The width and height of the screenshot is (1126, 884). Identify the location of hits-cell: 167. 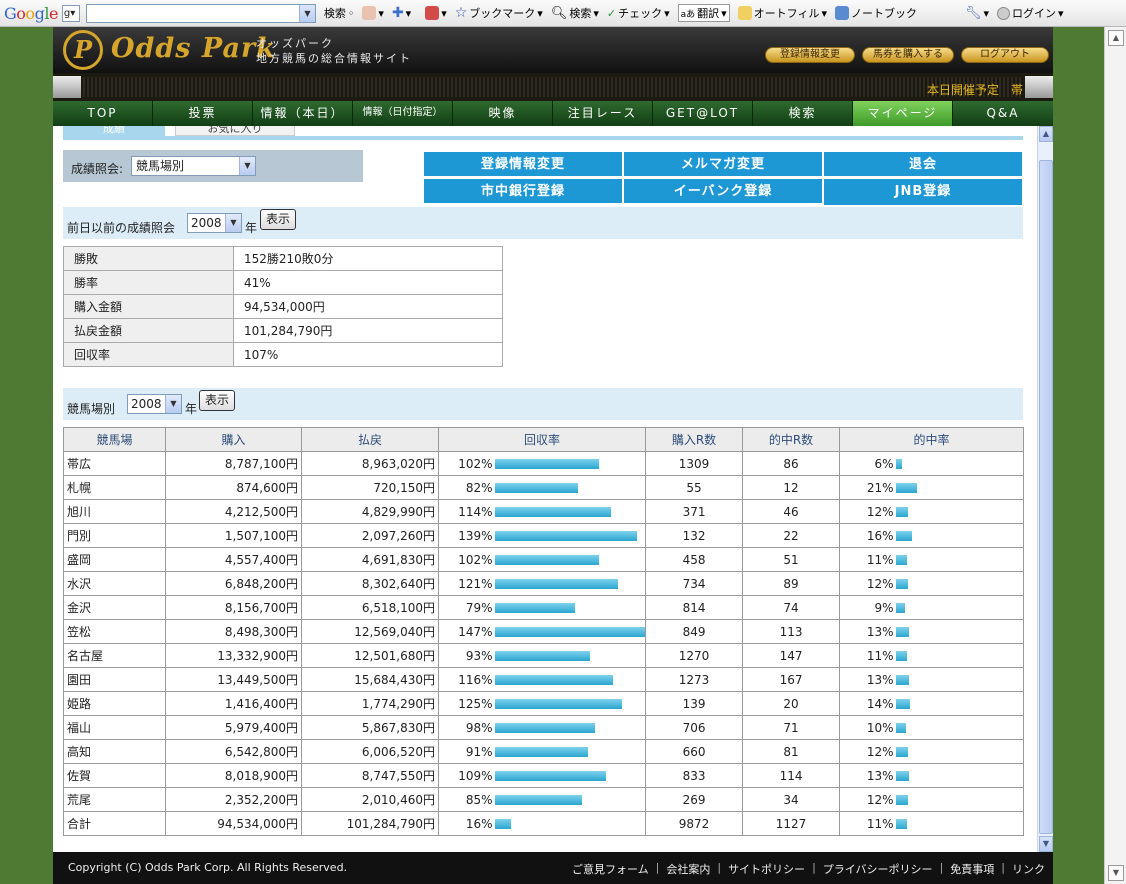
(791, 679).